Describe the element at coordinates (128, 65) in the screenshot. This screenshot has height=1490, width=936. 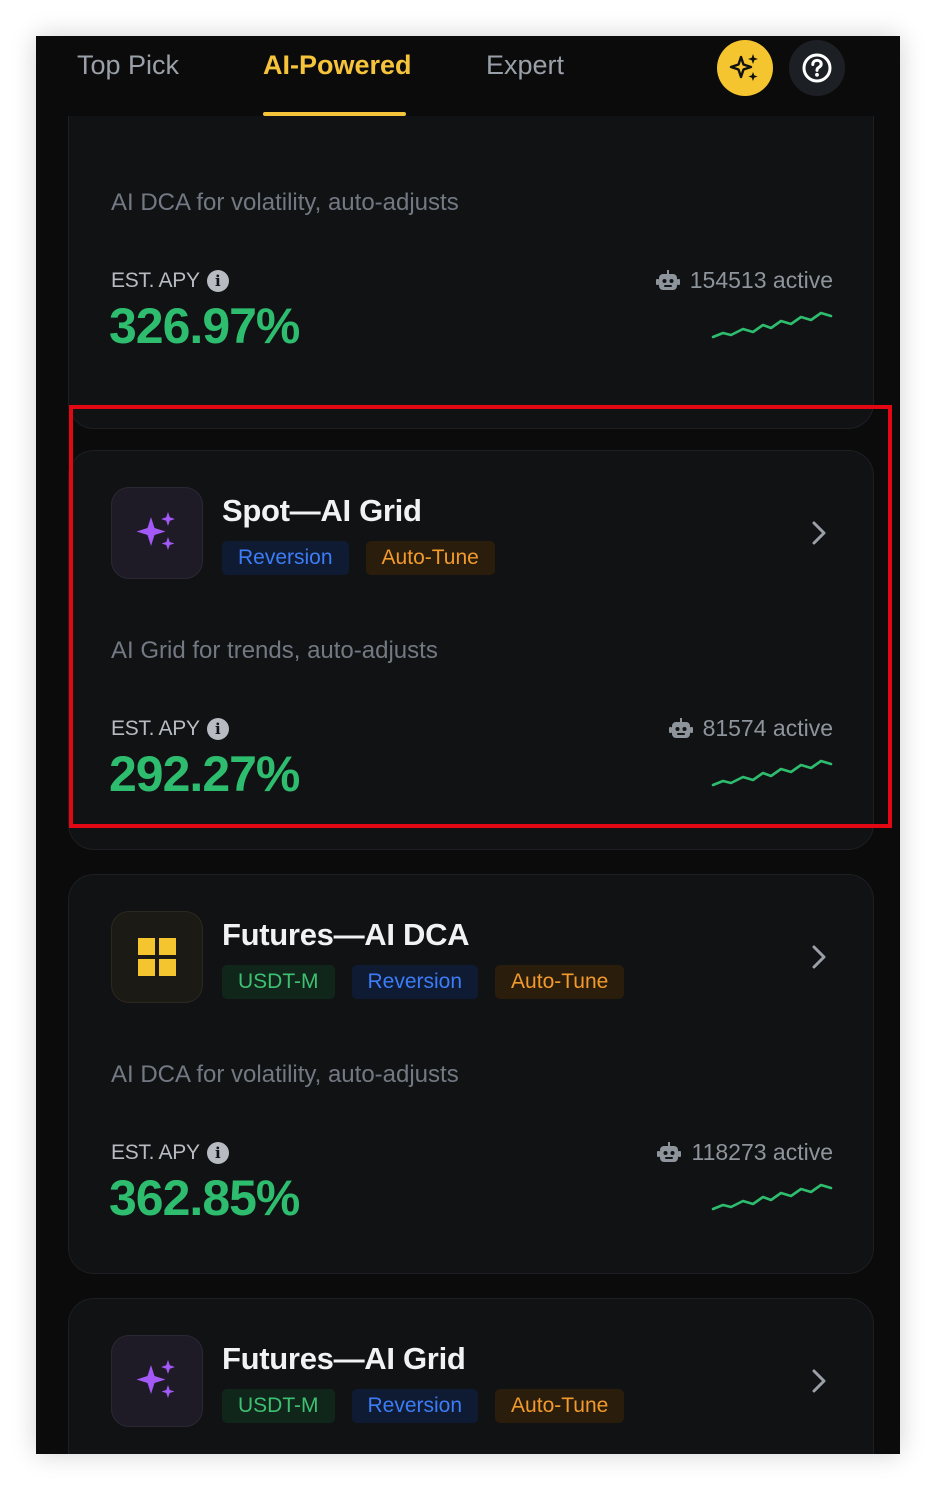
I see `tab-top-pick: Top Pick` at that location.